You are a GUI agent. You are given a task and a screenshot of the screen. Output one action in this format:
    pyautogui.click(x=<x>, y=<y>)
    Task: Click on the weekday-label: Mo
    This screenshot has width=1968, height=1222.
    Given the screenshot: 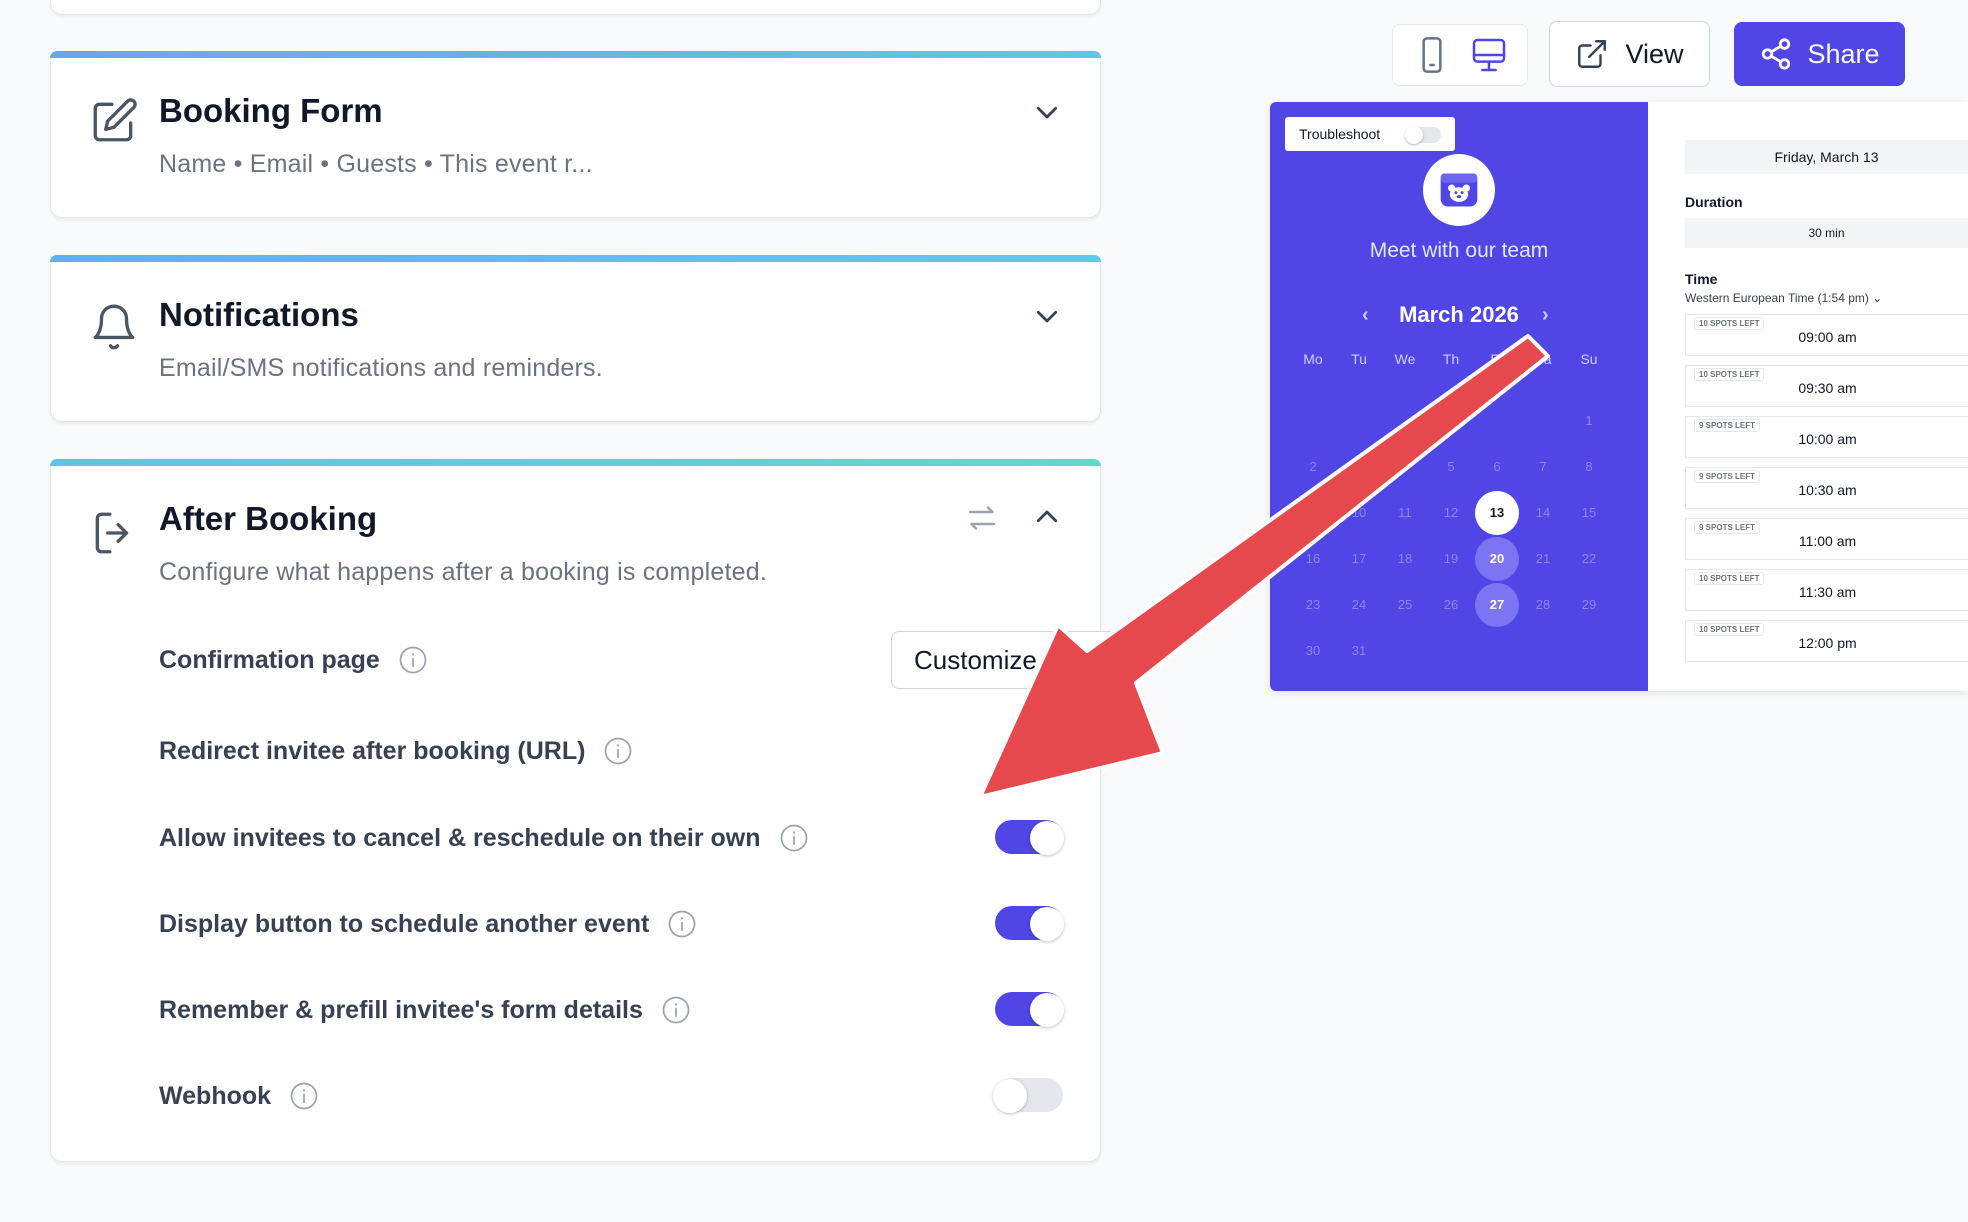 What is the action you would take?
    pyautogui.click(x=1313, y=359)
    